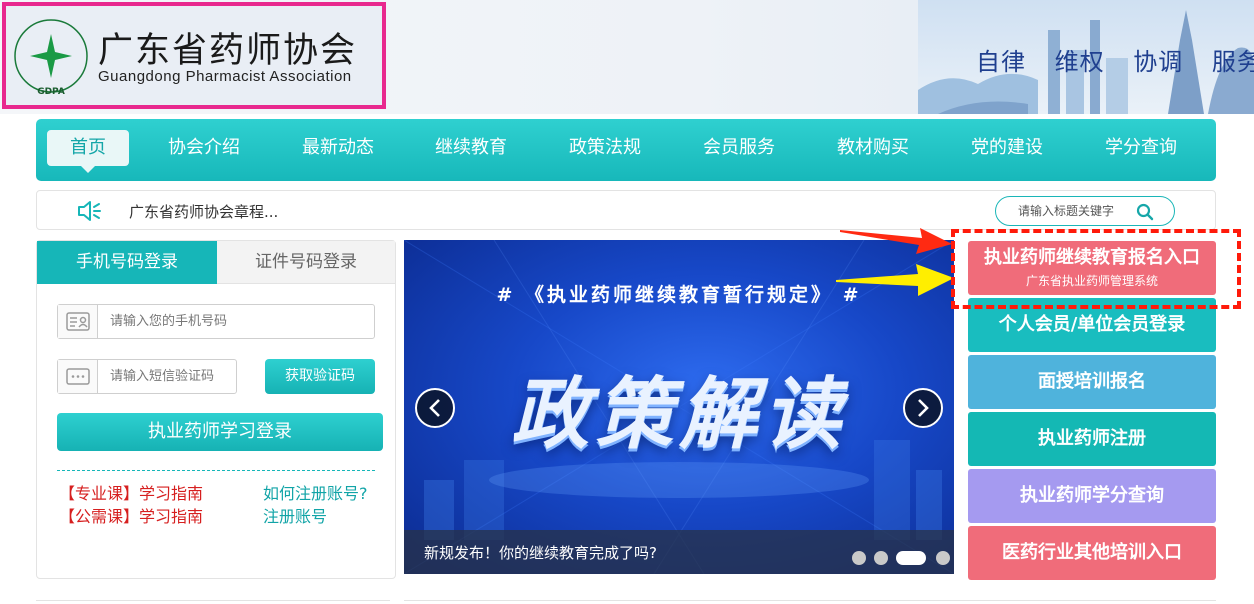  What do you see at coordinates (88, 151) in the screenshot?
I see `nav-item-home: 首页` at bounding box center [88, 151].